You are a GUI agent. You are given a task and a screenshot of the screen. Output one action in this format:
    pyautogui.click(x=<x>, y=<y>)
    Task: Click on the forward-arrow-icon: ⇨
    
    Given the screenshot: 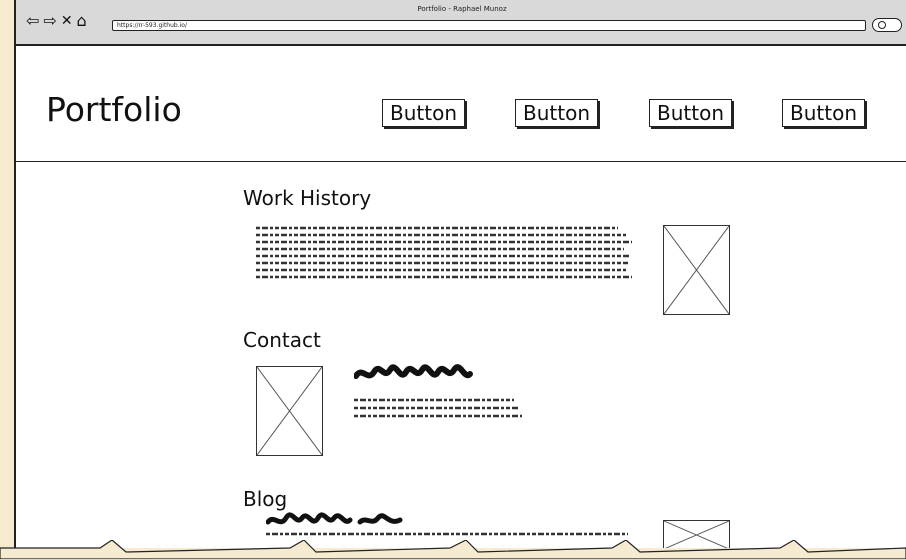 What is the action you would take?
    pyautogui.click(x=49, y=21)
    